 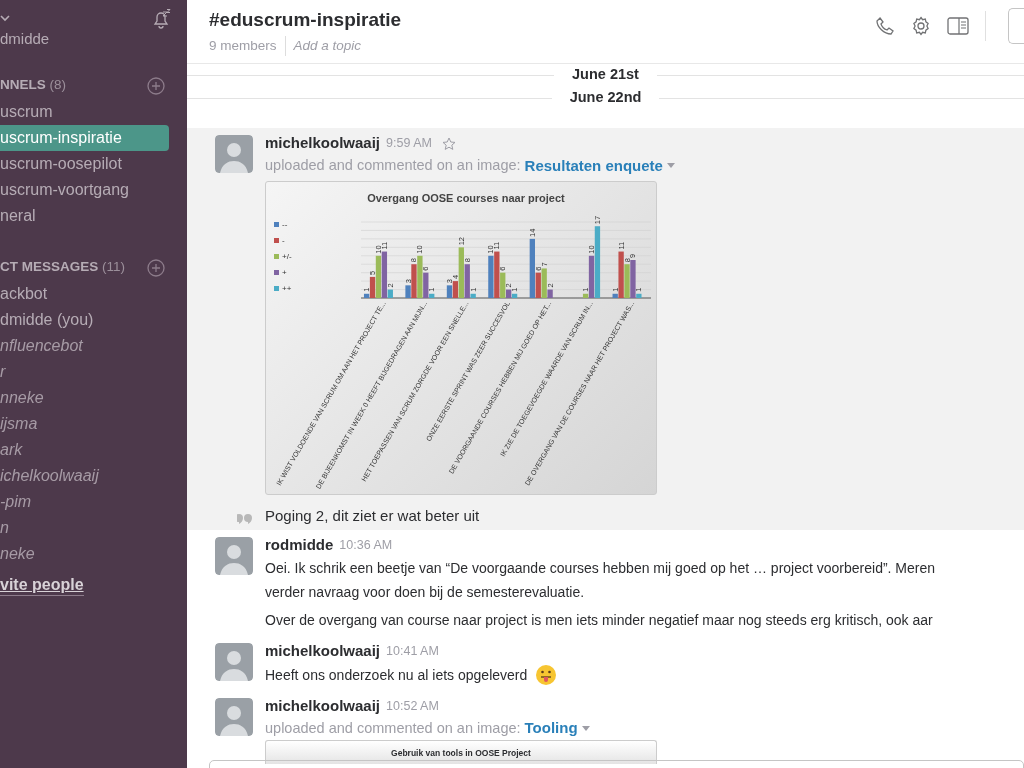 I want to click on search-field, so click(x=1016, y=25).